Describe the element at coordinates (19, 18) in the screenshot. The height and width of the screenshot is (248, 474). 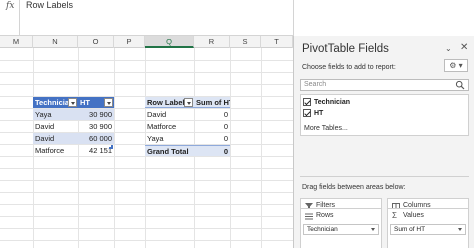
I see `formula-bar-divider` at that location.